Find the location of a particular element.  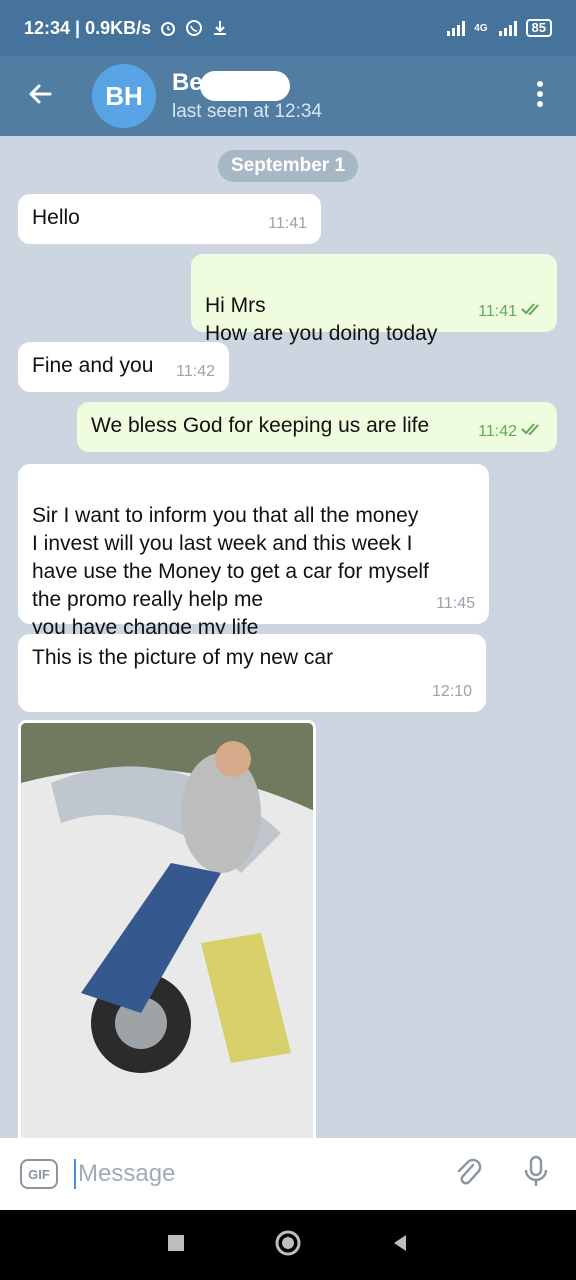

whatsapp-icon is located at coordinates (194, 28).